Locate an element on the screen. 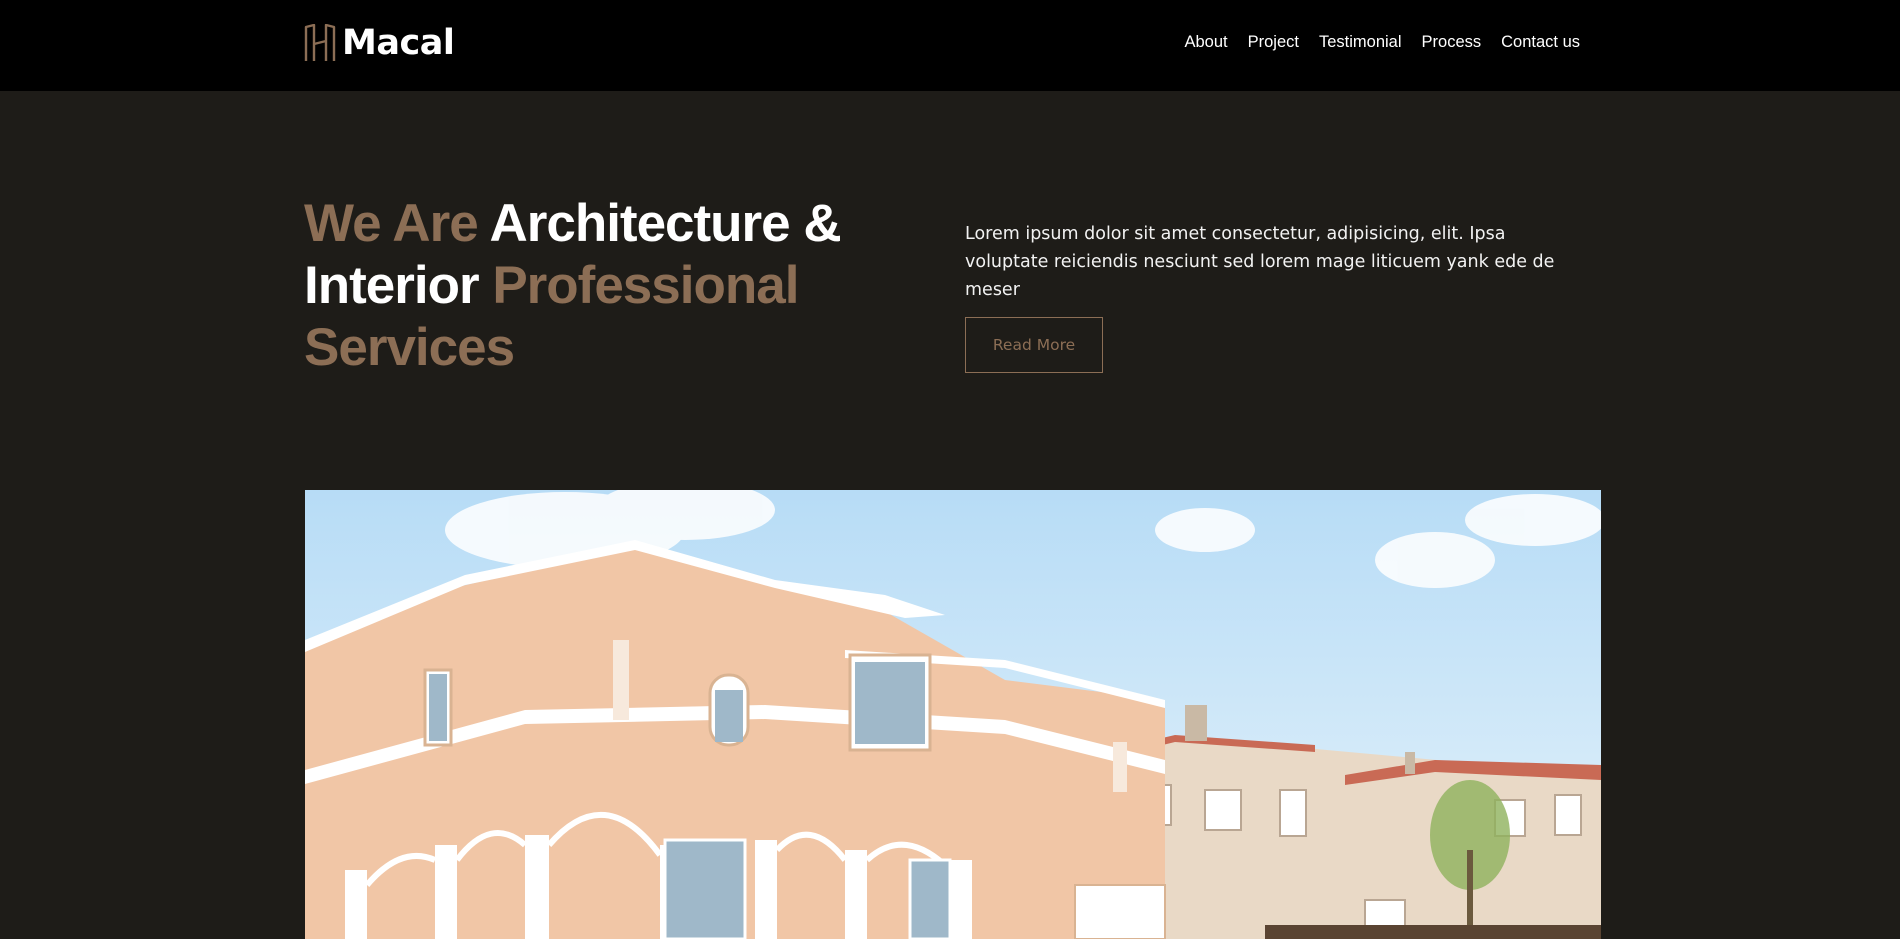 Image resolution: width=1900 pixels, height=939 pixels. brand-name: Macal is located at coordinates (398, 42).